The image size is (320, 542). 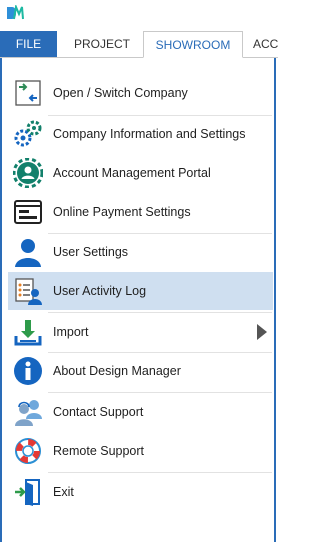 I want to click on menu-item-label: User Activity Log, so click(x=100, y=291).